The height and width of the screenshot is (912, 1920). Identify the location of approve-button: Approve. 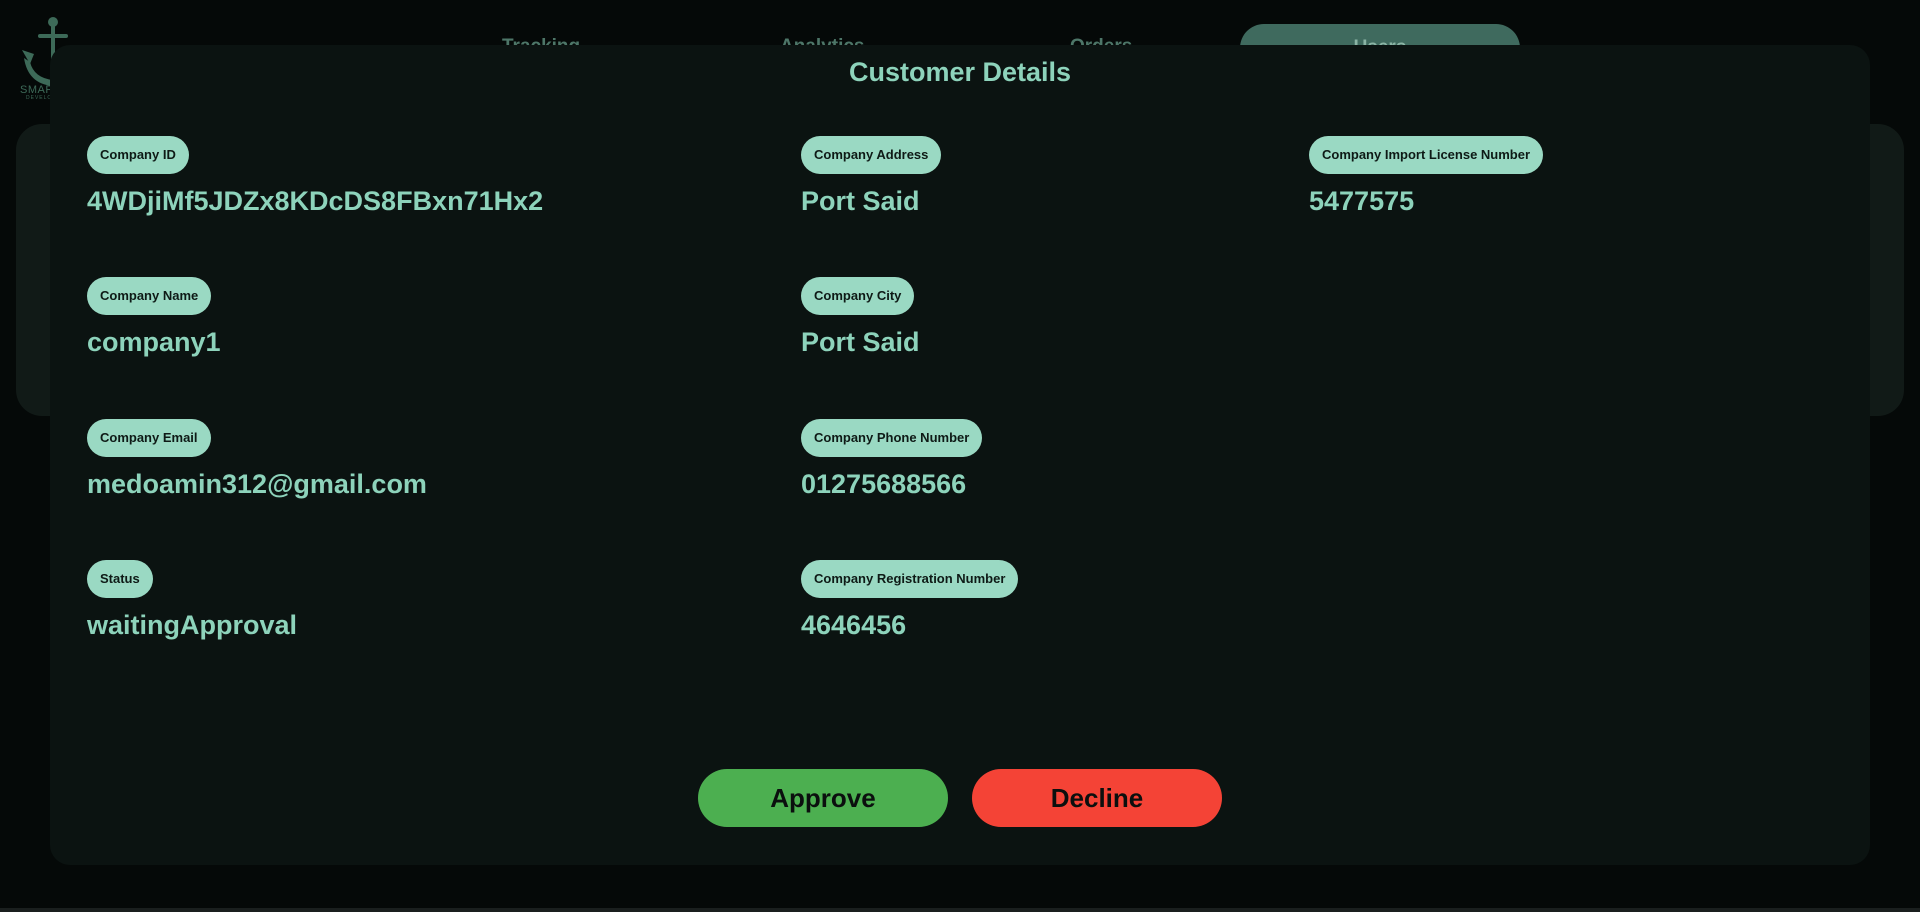
(823, 798).